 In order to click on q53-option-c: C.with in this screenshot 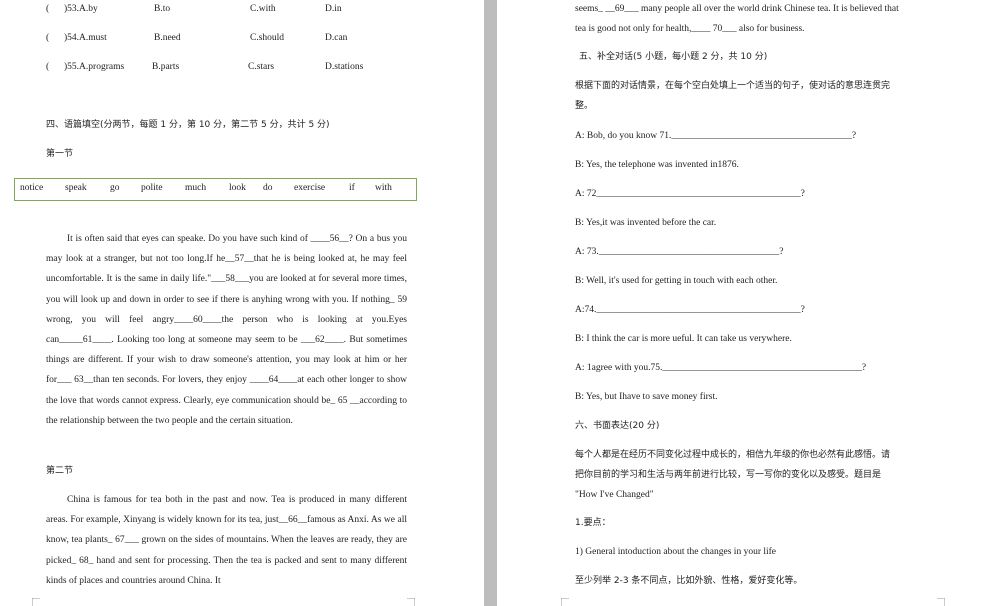, I will do `click(263, 9)`.